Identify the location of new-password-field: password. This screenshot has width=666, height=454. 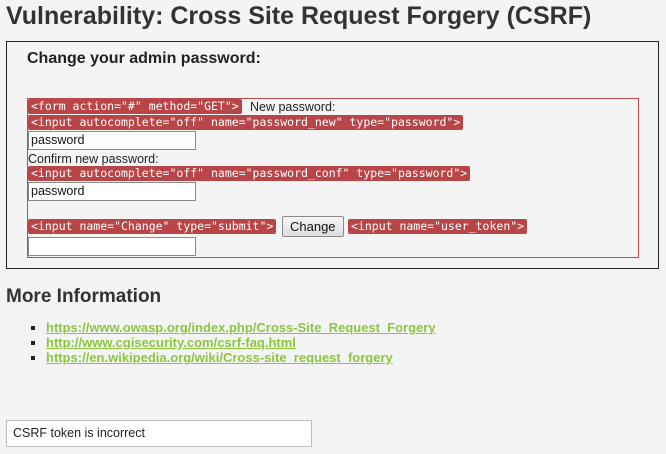
(112, 140).